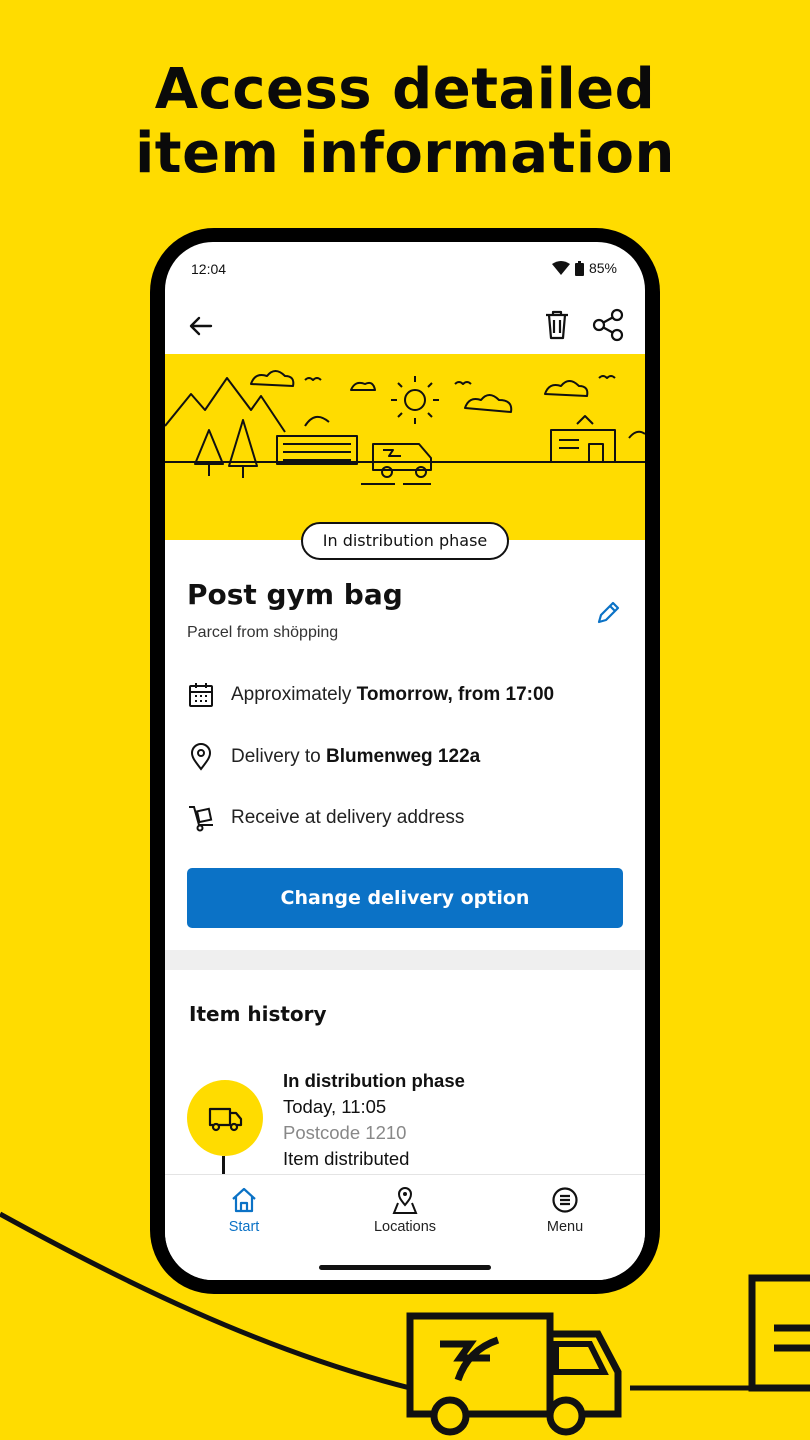  What do you see at coordinates (279, 756) in the screenshot?
I see `address-prefix: Delivery to` at bounding box center [279, 756].